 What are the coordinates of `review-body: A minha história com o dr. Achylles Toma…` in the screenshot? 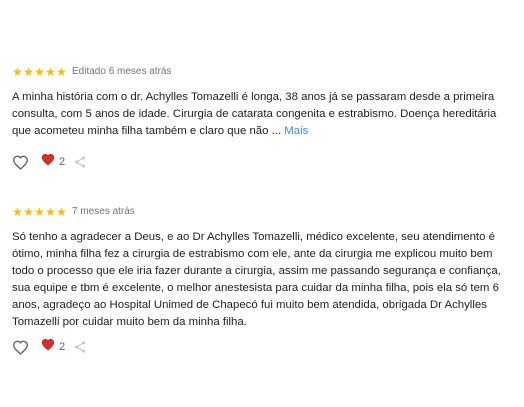 It's located at (254, 114).